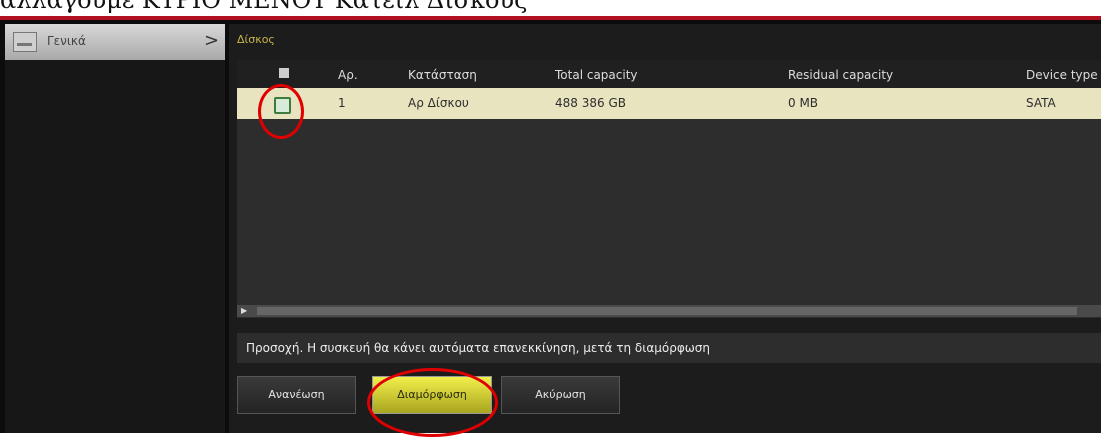 This screenshot has height=437, width=1101. Describe the element at coordinates (115, 42) in the screenshot. I see `sidebar-item-general: Γενικά >` at that location.